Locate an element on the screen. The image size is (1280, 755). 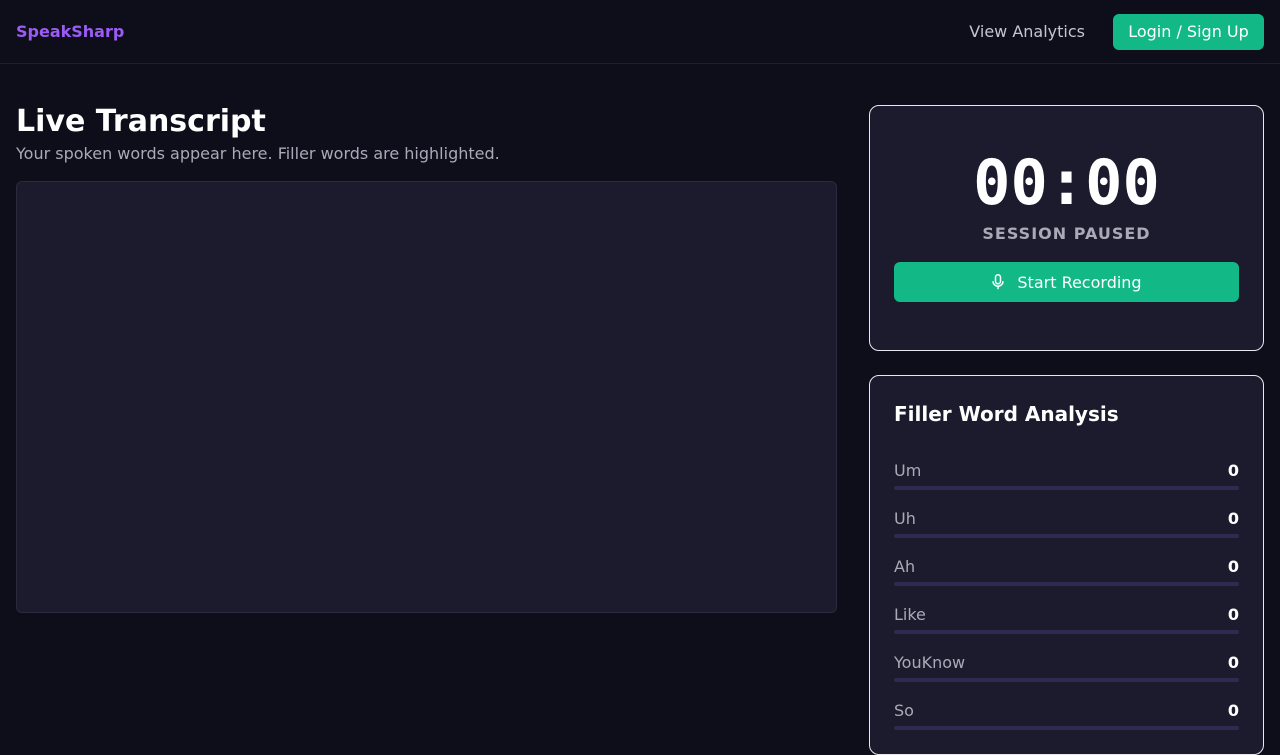
session-status: SESSION PAUSED is located at coordinates (1066, 233).